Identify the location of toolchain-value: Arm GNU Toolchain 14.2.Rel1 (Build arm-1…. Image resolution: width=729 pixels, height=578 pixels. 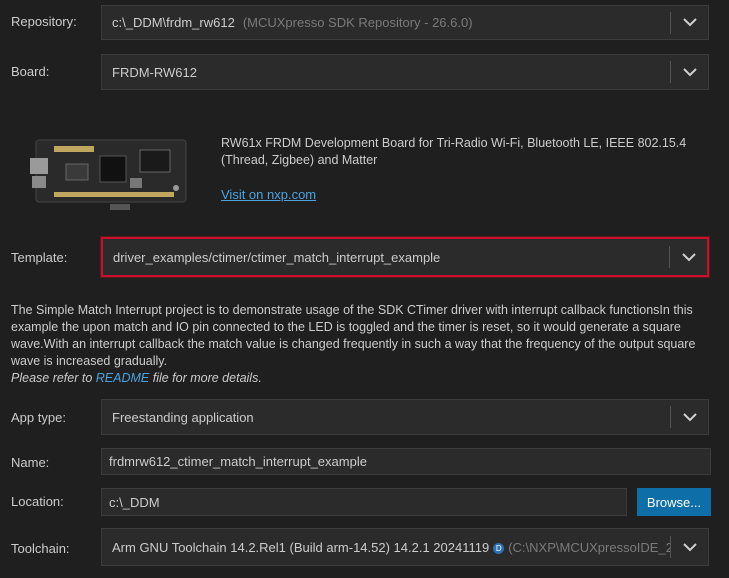
(386, 547).